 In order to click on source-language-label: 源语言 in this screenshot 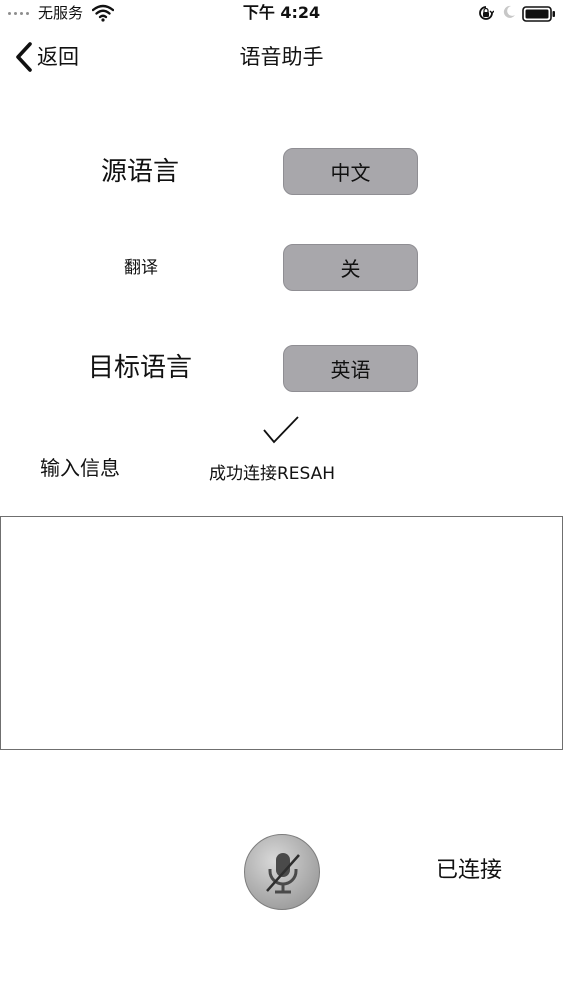, I will do `click(139, 172)`.